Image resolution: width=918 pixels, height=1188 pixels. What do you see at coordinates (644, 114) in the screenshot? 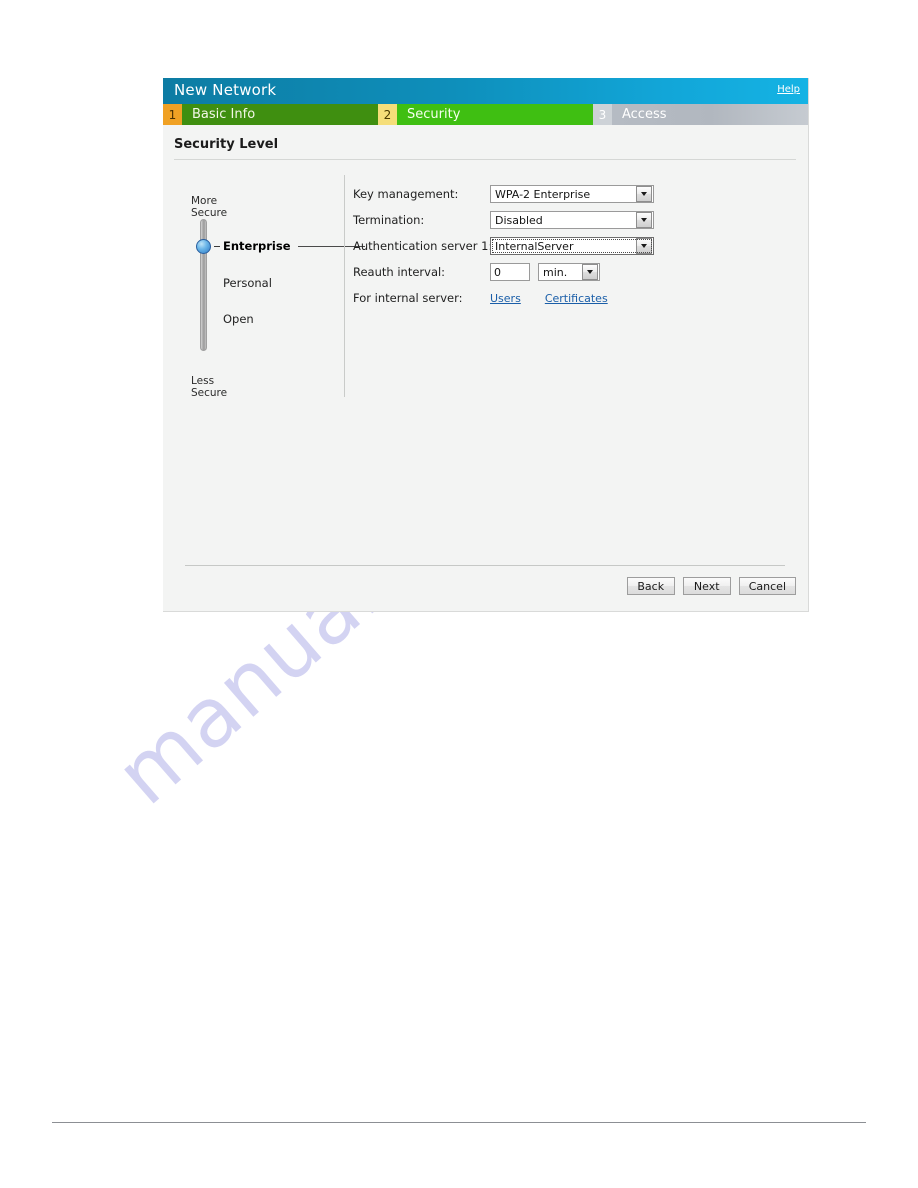
I see `step-label-access: Access` at bounding box center [644, 114].